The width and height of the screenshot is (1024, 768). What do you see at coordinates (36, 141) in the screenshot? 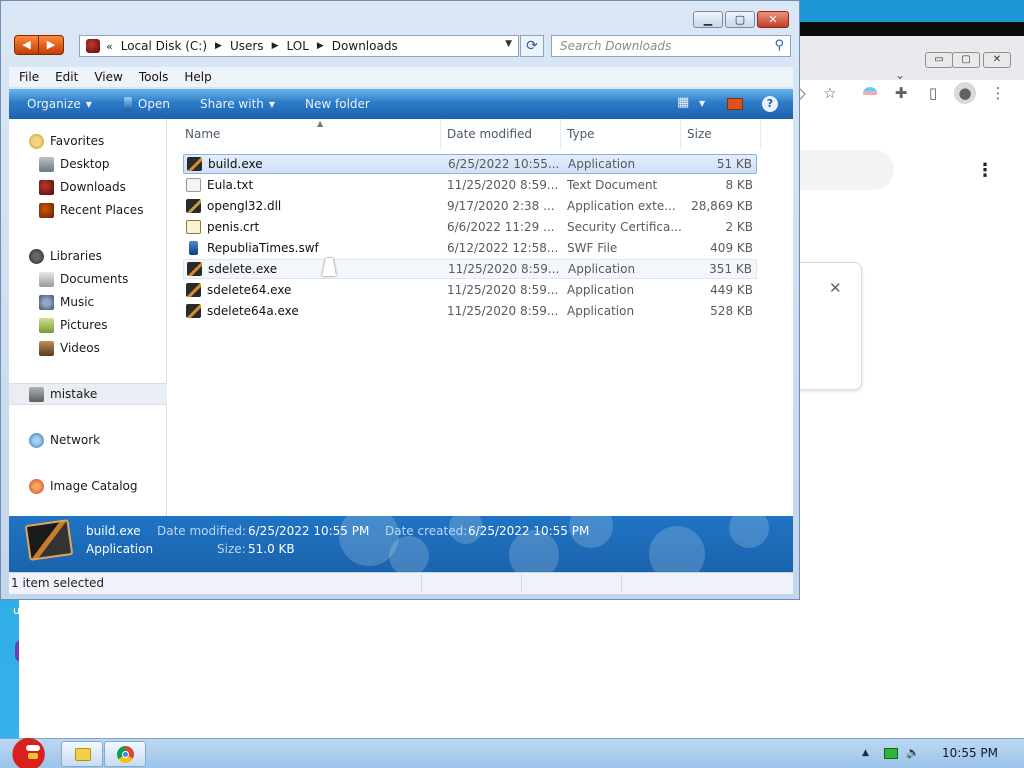
I see `star-icon` at bounding box center [36, 141].